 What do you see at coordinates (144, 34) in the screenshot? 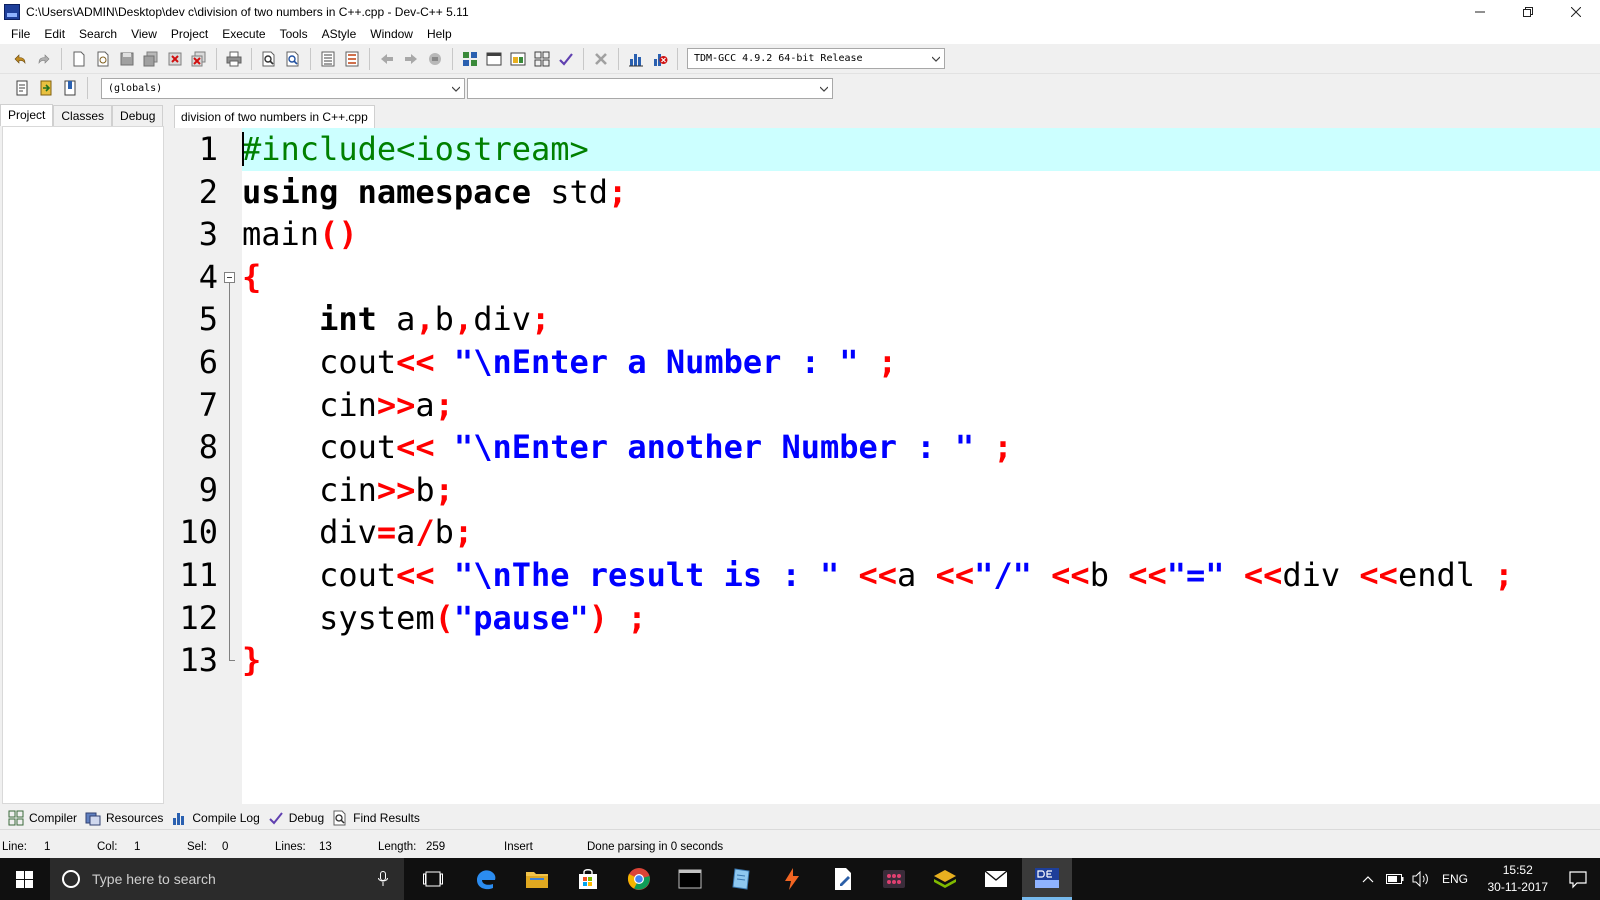
I see `menu-view: View` at bounding box center [144, 34].